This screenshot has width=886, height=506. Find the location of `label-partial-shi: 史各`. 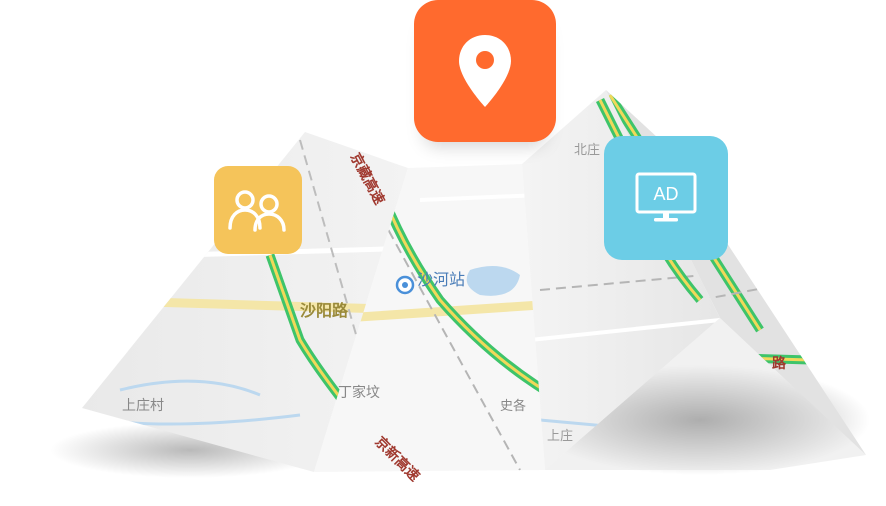

label-partial-shi: 史各 is located at coordinates (513, 406).